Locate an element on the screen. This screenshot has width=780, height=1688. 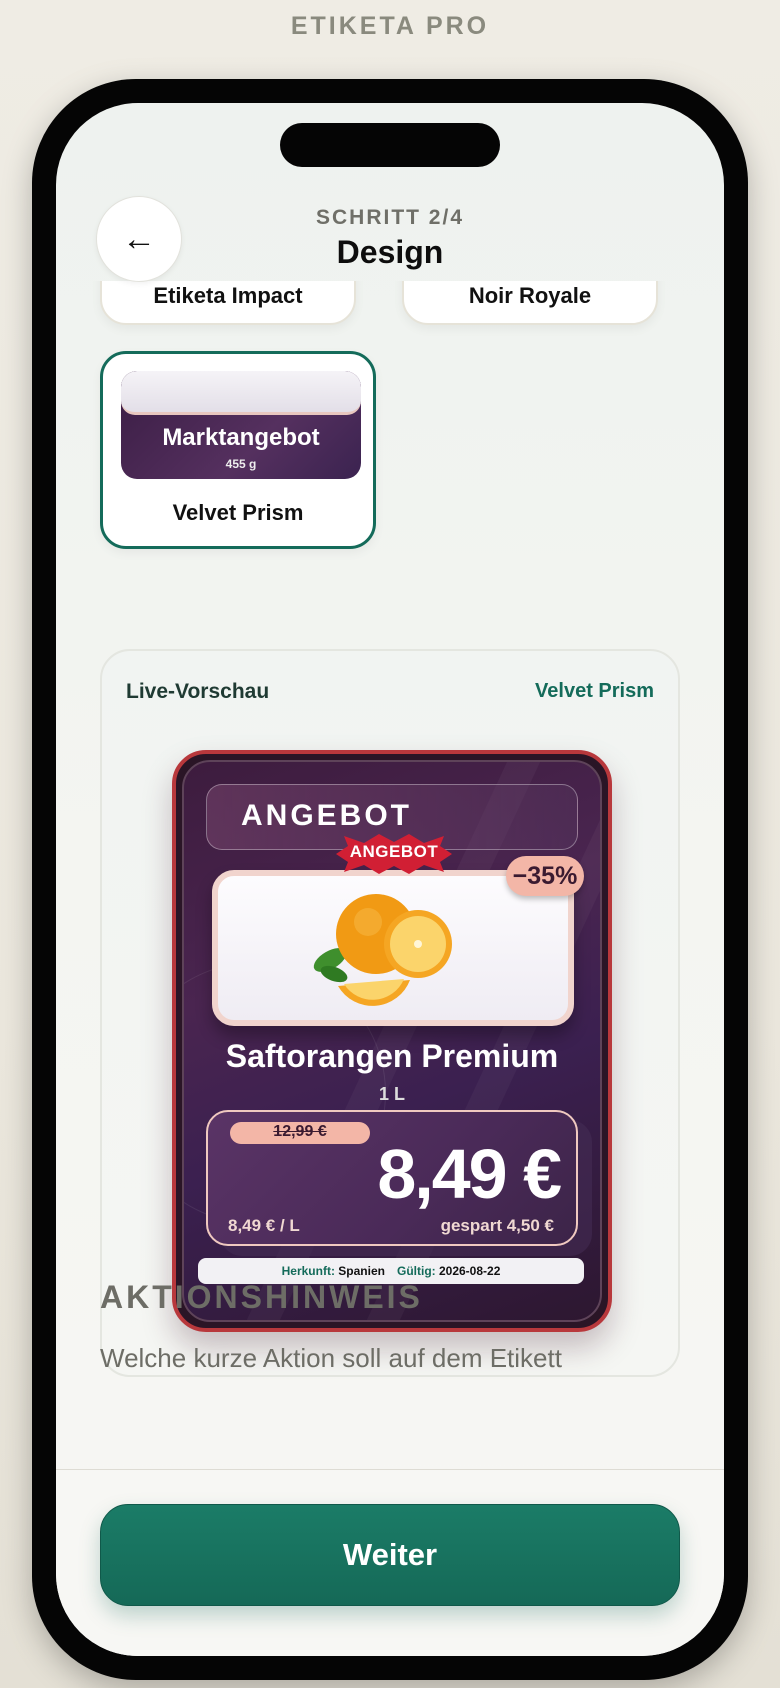
thumbnail-image-area is located at coordinates (241, 393).